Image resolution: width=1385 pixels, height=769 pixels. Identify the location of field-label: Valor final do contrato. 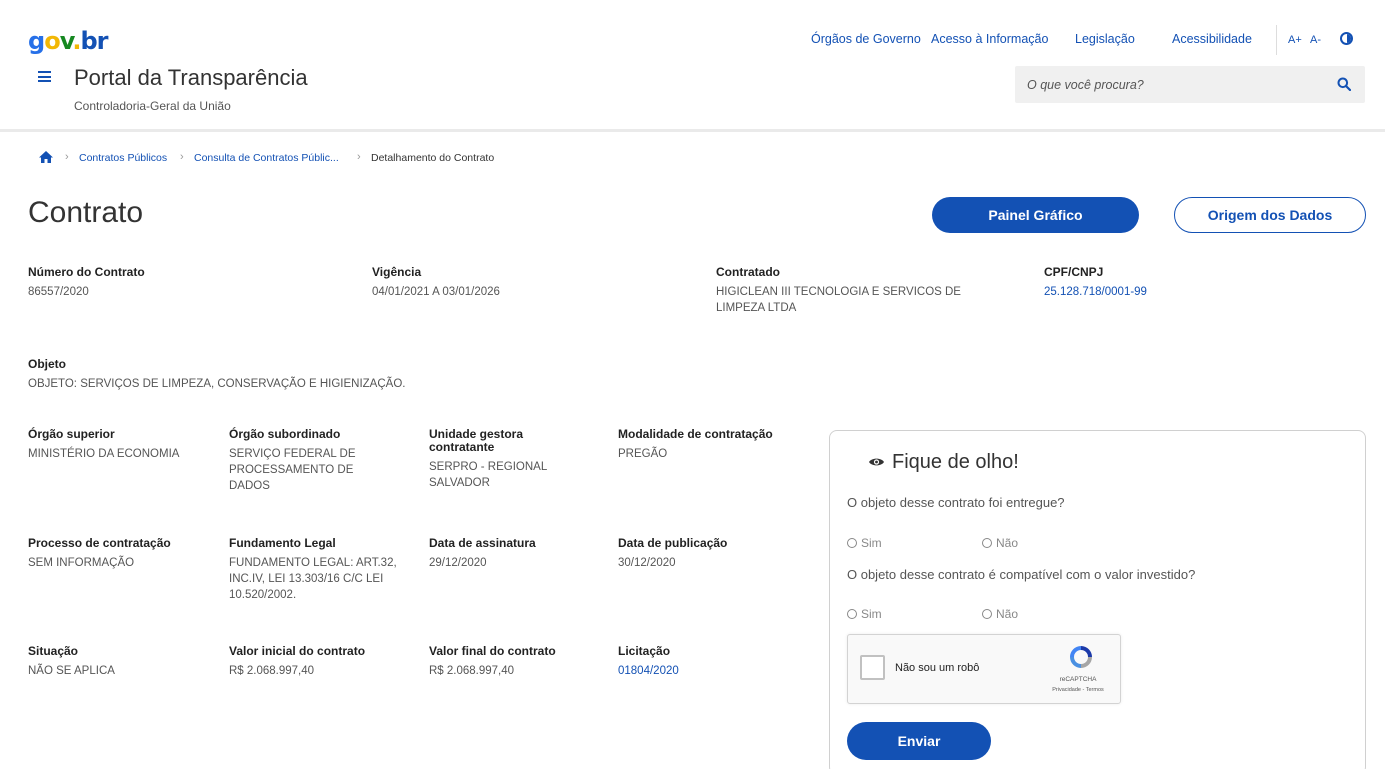
(492, 651).